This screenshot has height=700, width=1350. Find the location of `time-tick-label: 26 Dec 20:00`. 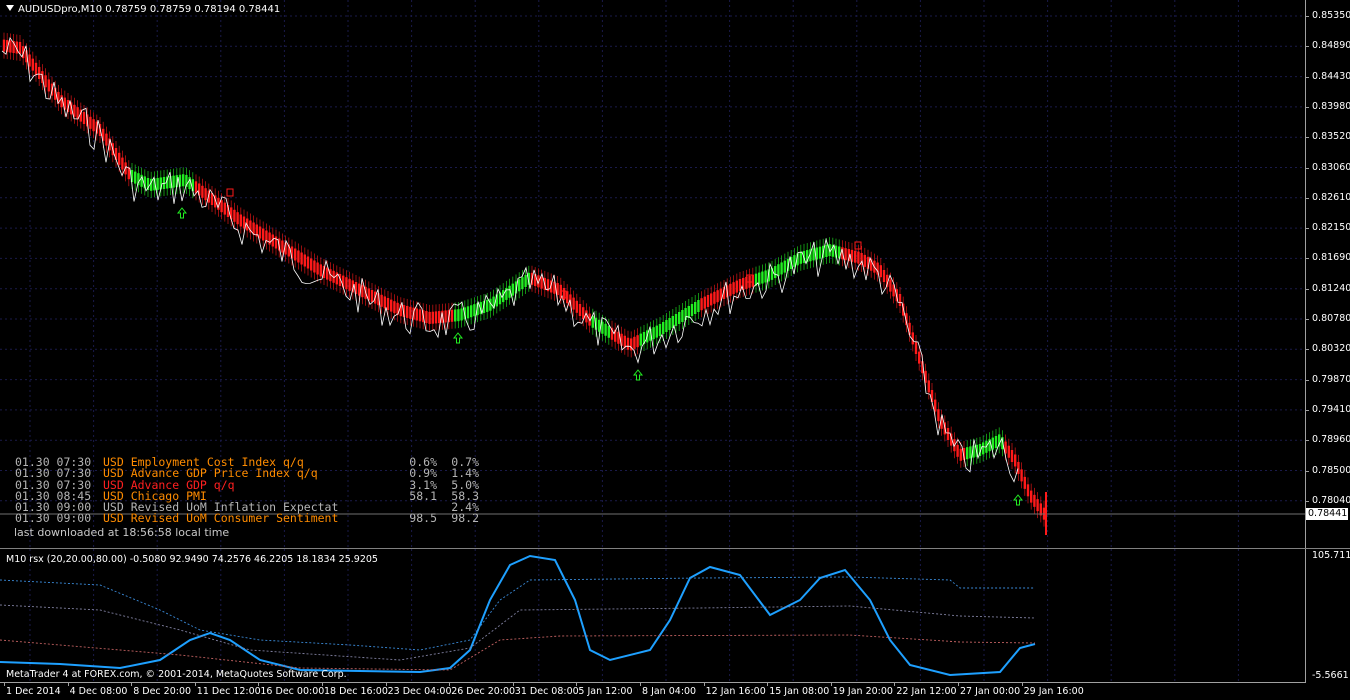

time-tick-label: 26 Dec 20:00 is located at coordinates (483, 691).